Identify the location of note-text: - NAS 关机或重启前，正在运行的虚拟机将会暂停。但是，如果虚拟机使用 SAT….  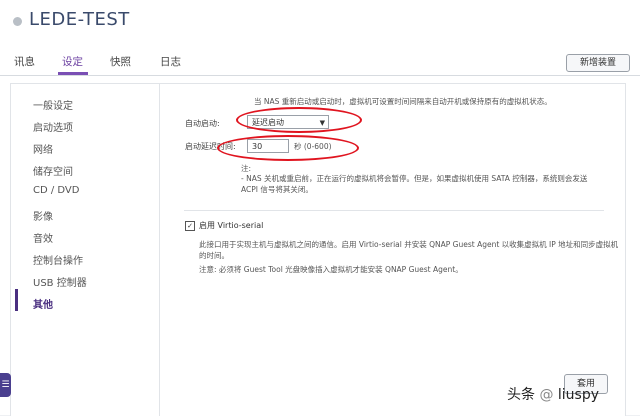
(414, 184).